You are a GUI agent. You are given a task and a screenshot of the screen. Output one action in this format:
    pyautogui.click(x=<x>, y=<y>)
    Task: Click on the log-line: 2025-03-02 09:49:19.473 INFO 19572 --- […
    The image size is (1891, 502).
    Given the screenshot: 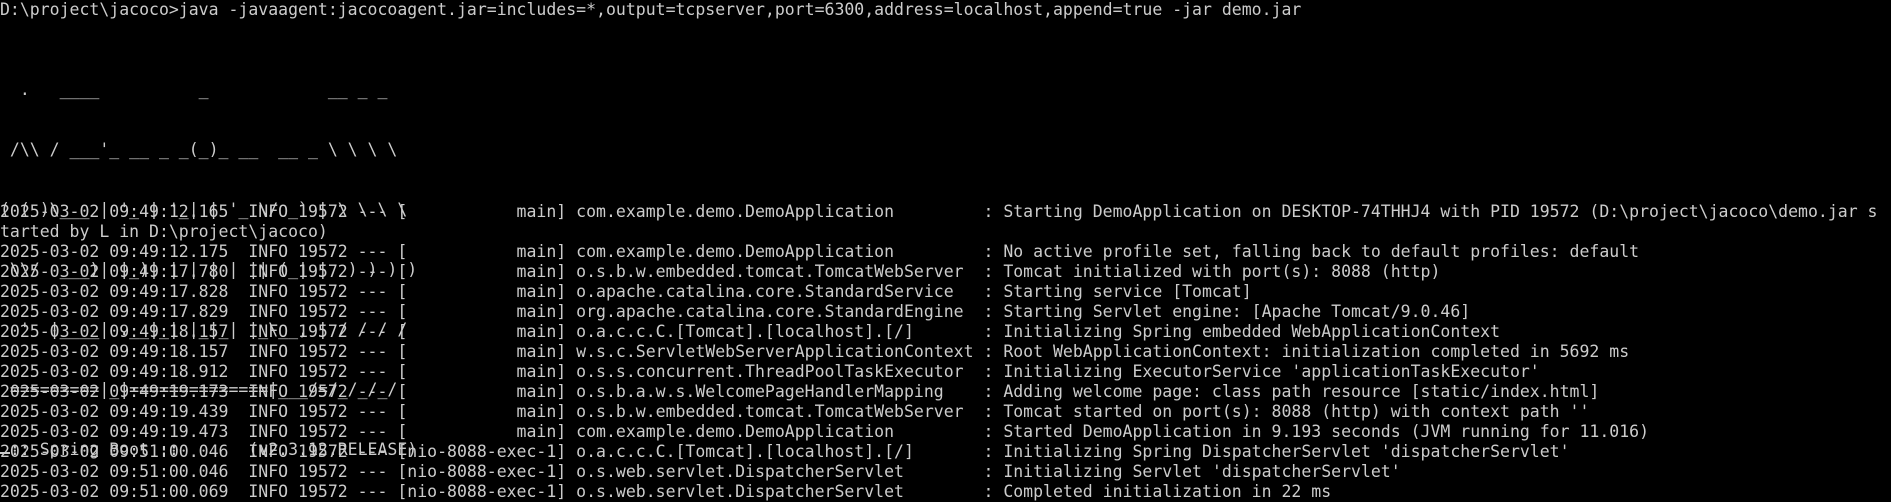 What is the action you would take?
    pyautogui.click(x=825, y=431)
    